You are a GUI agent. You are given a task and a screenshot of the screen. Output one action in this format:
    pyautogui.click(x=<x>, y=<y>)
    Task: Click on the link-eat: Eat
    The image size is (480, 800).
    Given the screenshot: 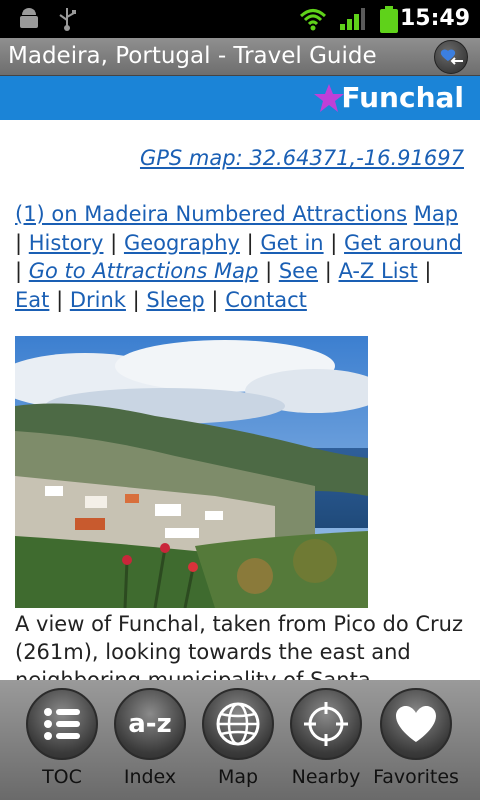 What is the action you would take?
    pyautogui.click(x=32, y=300)
    